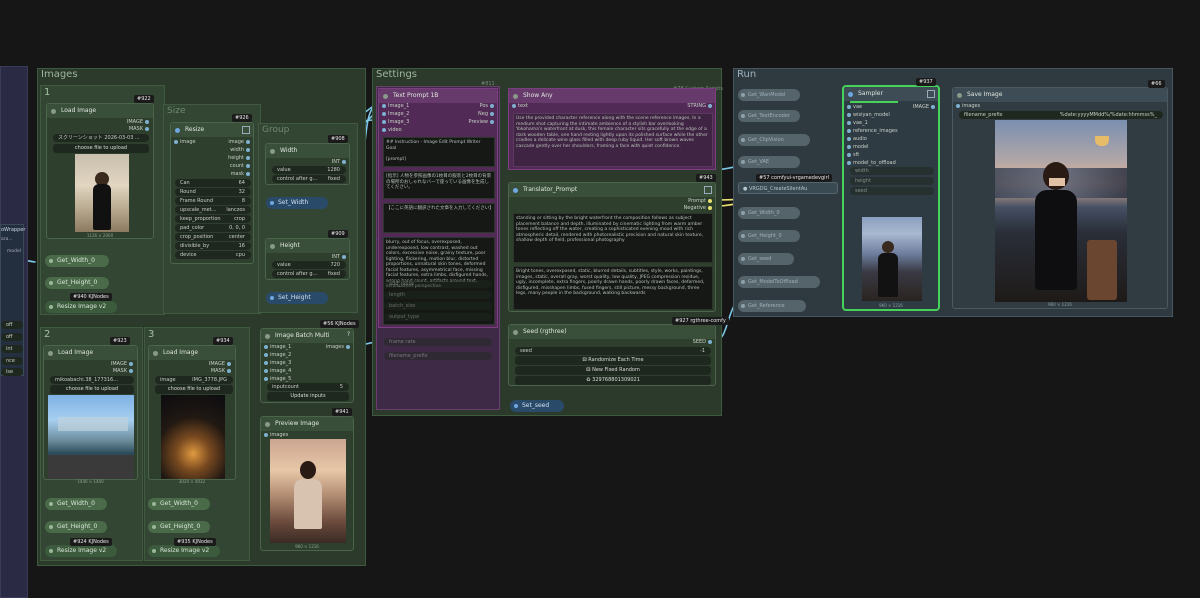 The image size is (1200, 598). I want to click on vrgdg-create-silent-audio-node: ● VRGDG_CreateSilentAu, so click(788, 188).